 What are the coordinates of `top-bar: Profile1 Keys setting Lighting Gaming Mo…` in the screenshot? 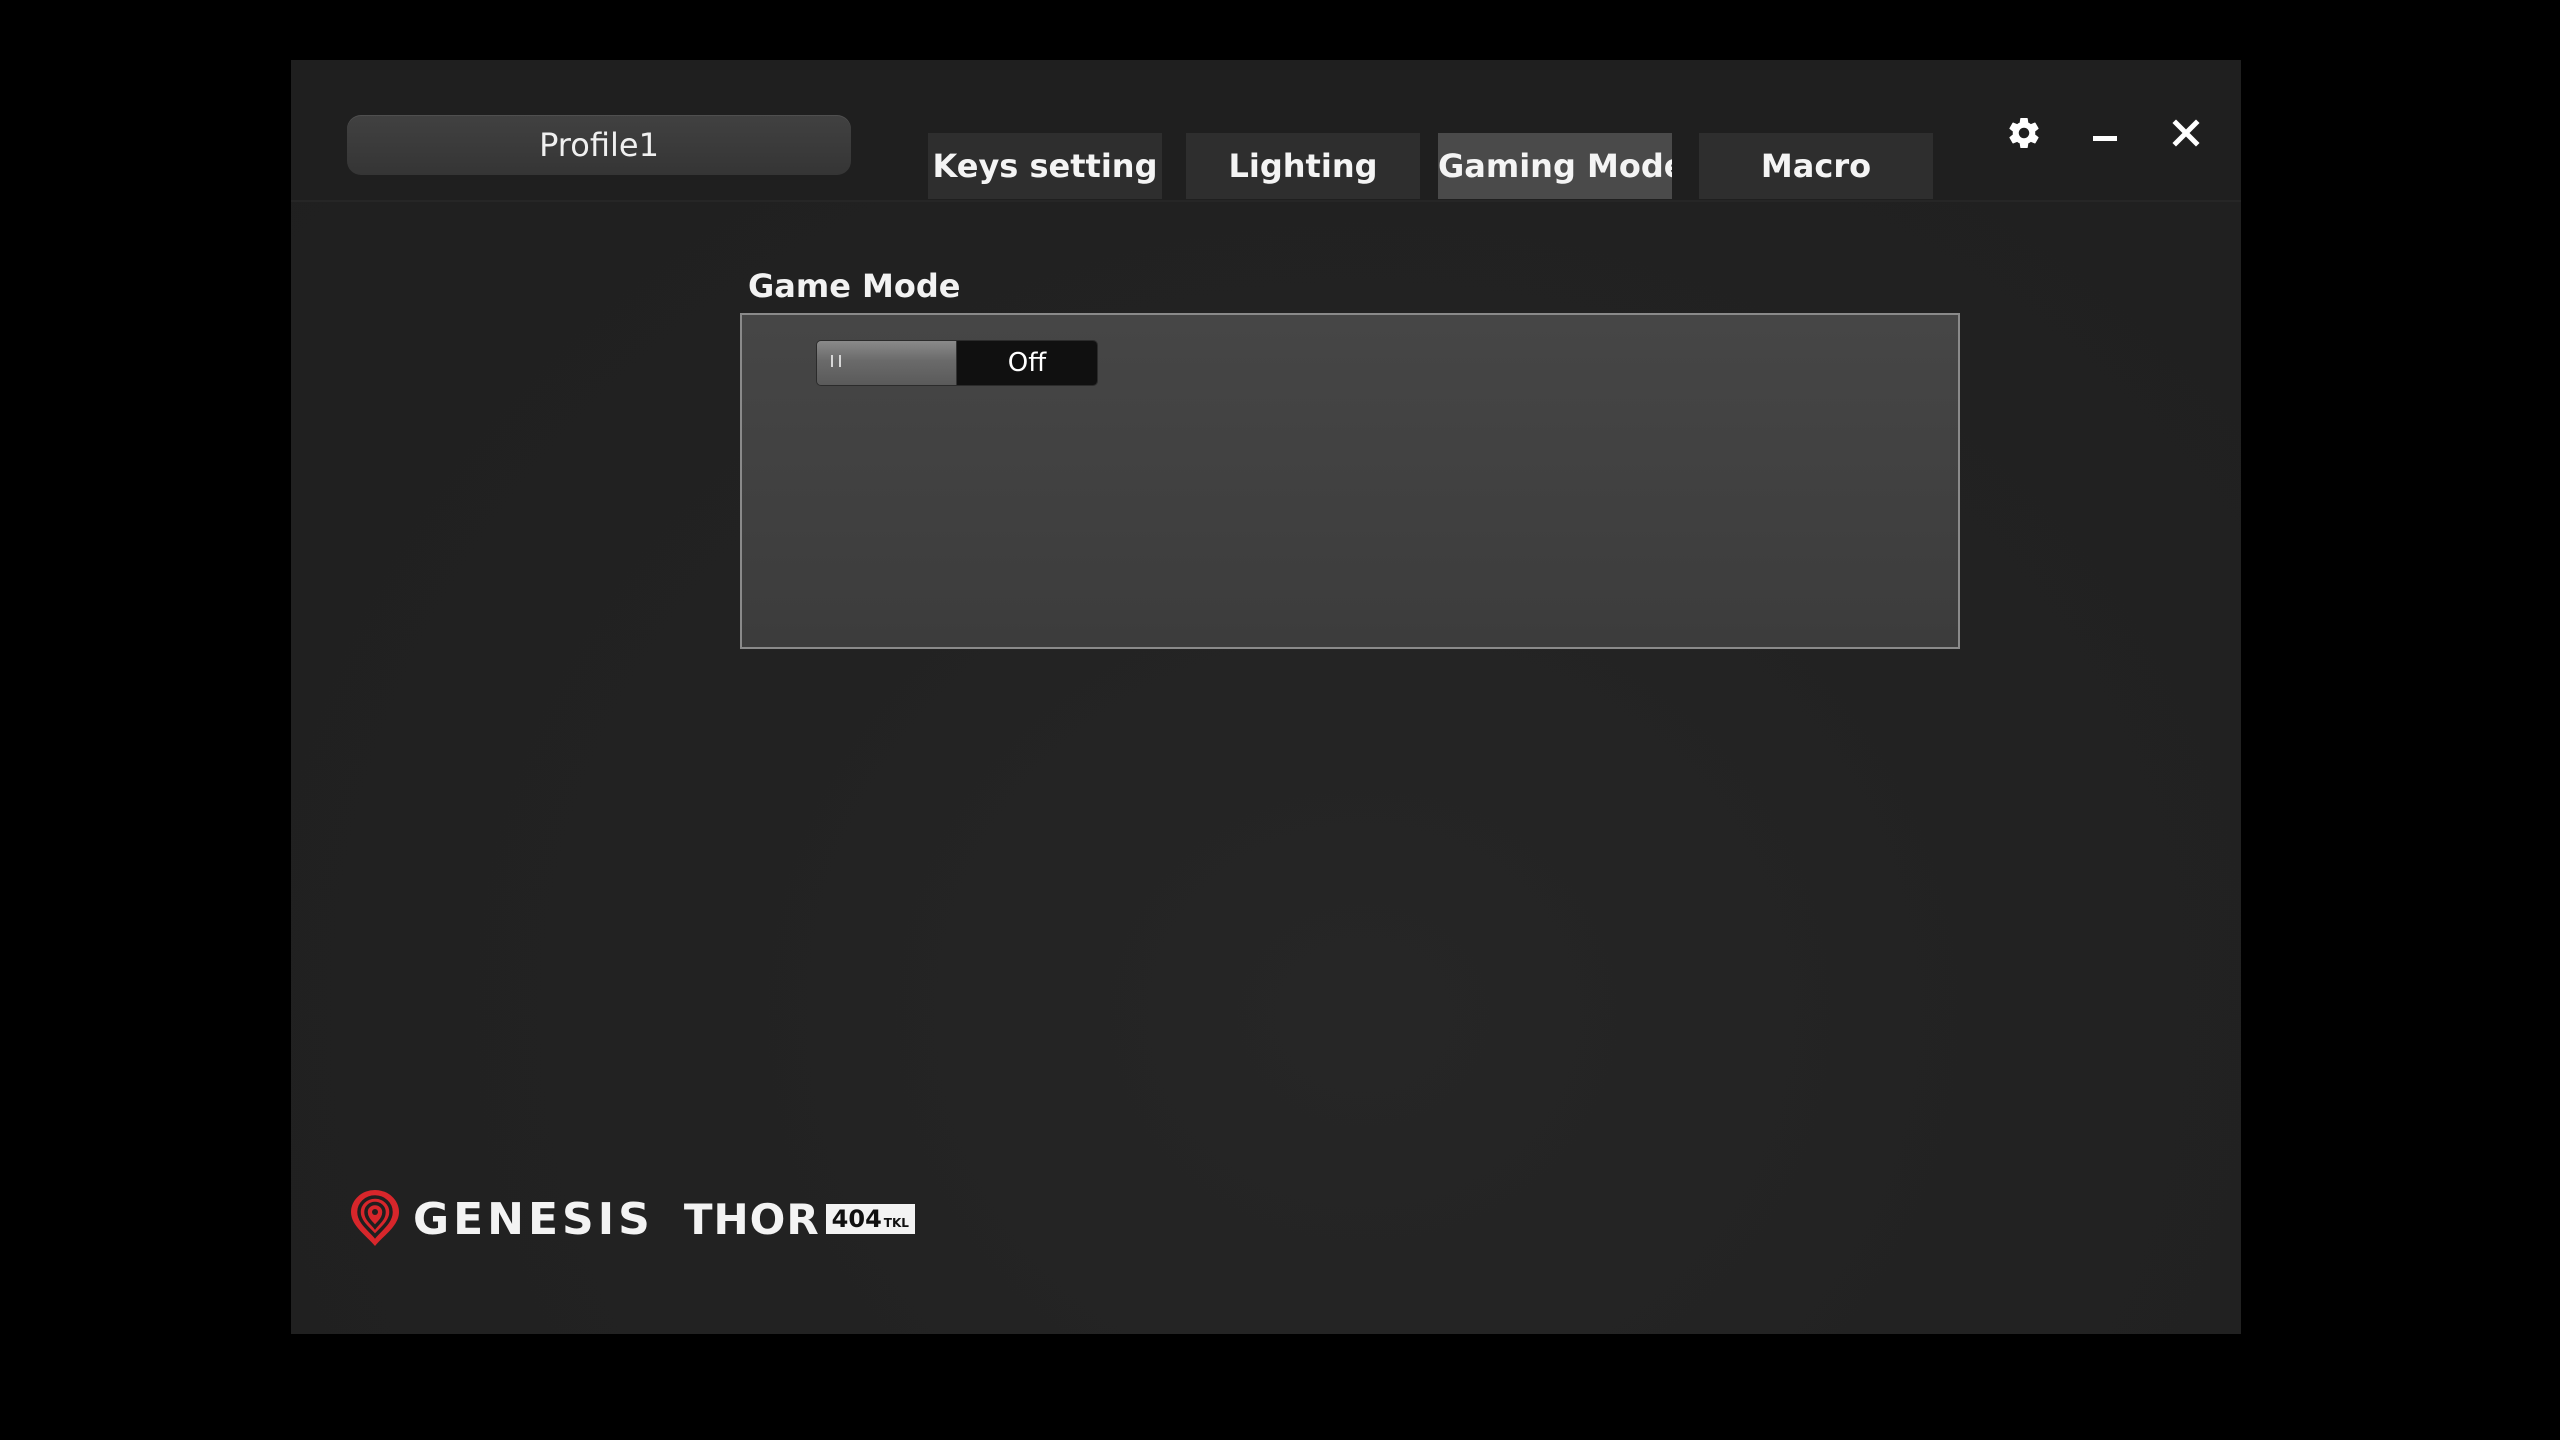 It's located at (1266, 131).